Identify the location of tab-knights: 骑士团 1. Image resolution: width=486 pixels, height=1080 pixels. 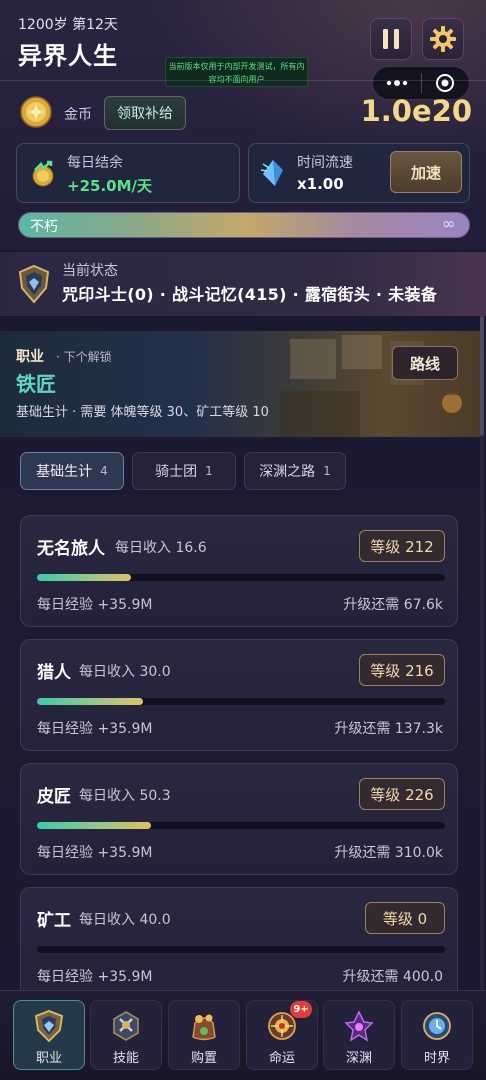
(184, 471).